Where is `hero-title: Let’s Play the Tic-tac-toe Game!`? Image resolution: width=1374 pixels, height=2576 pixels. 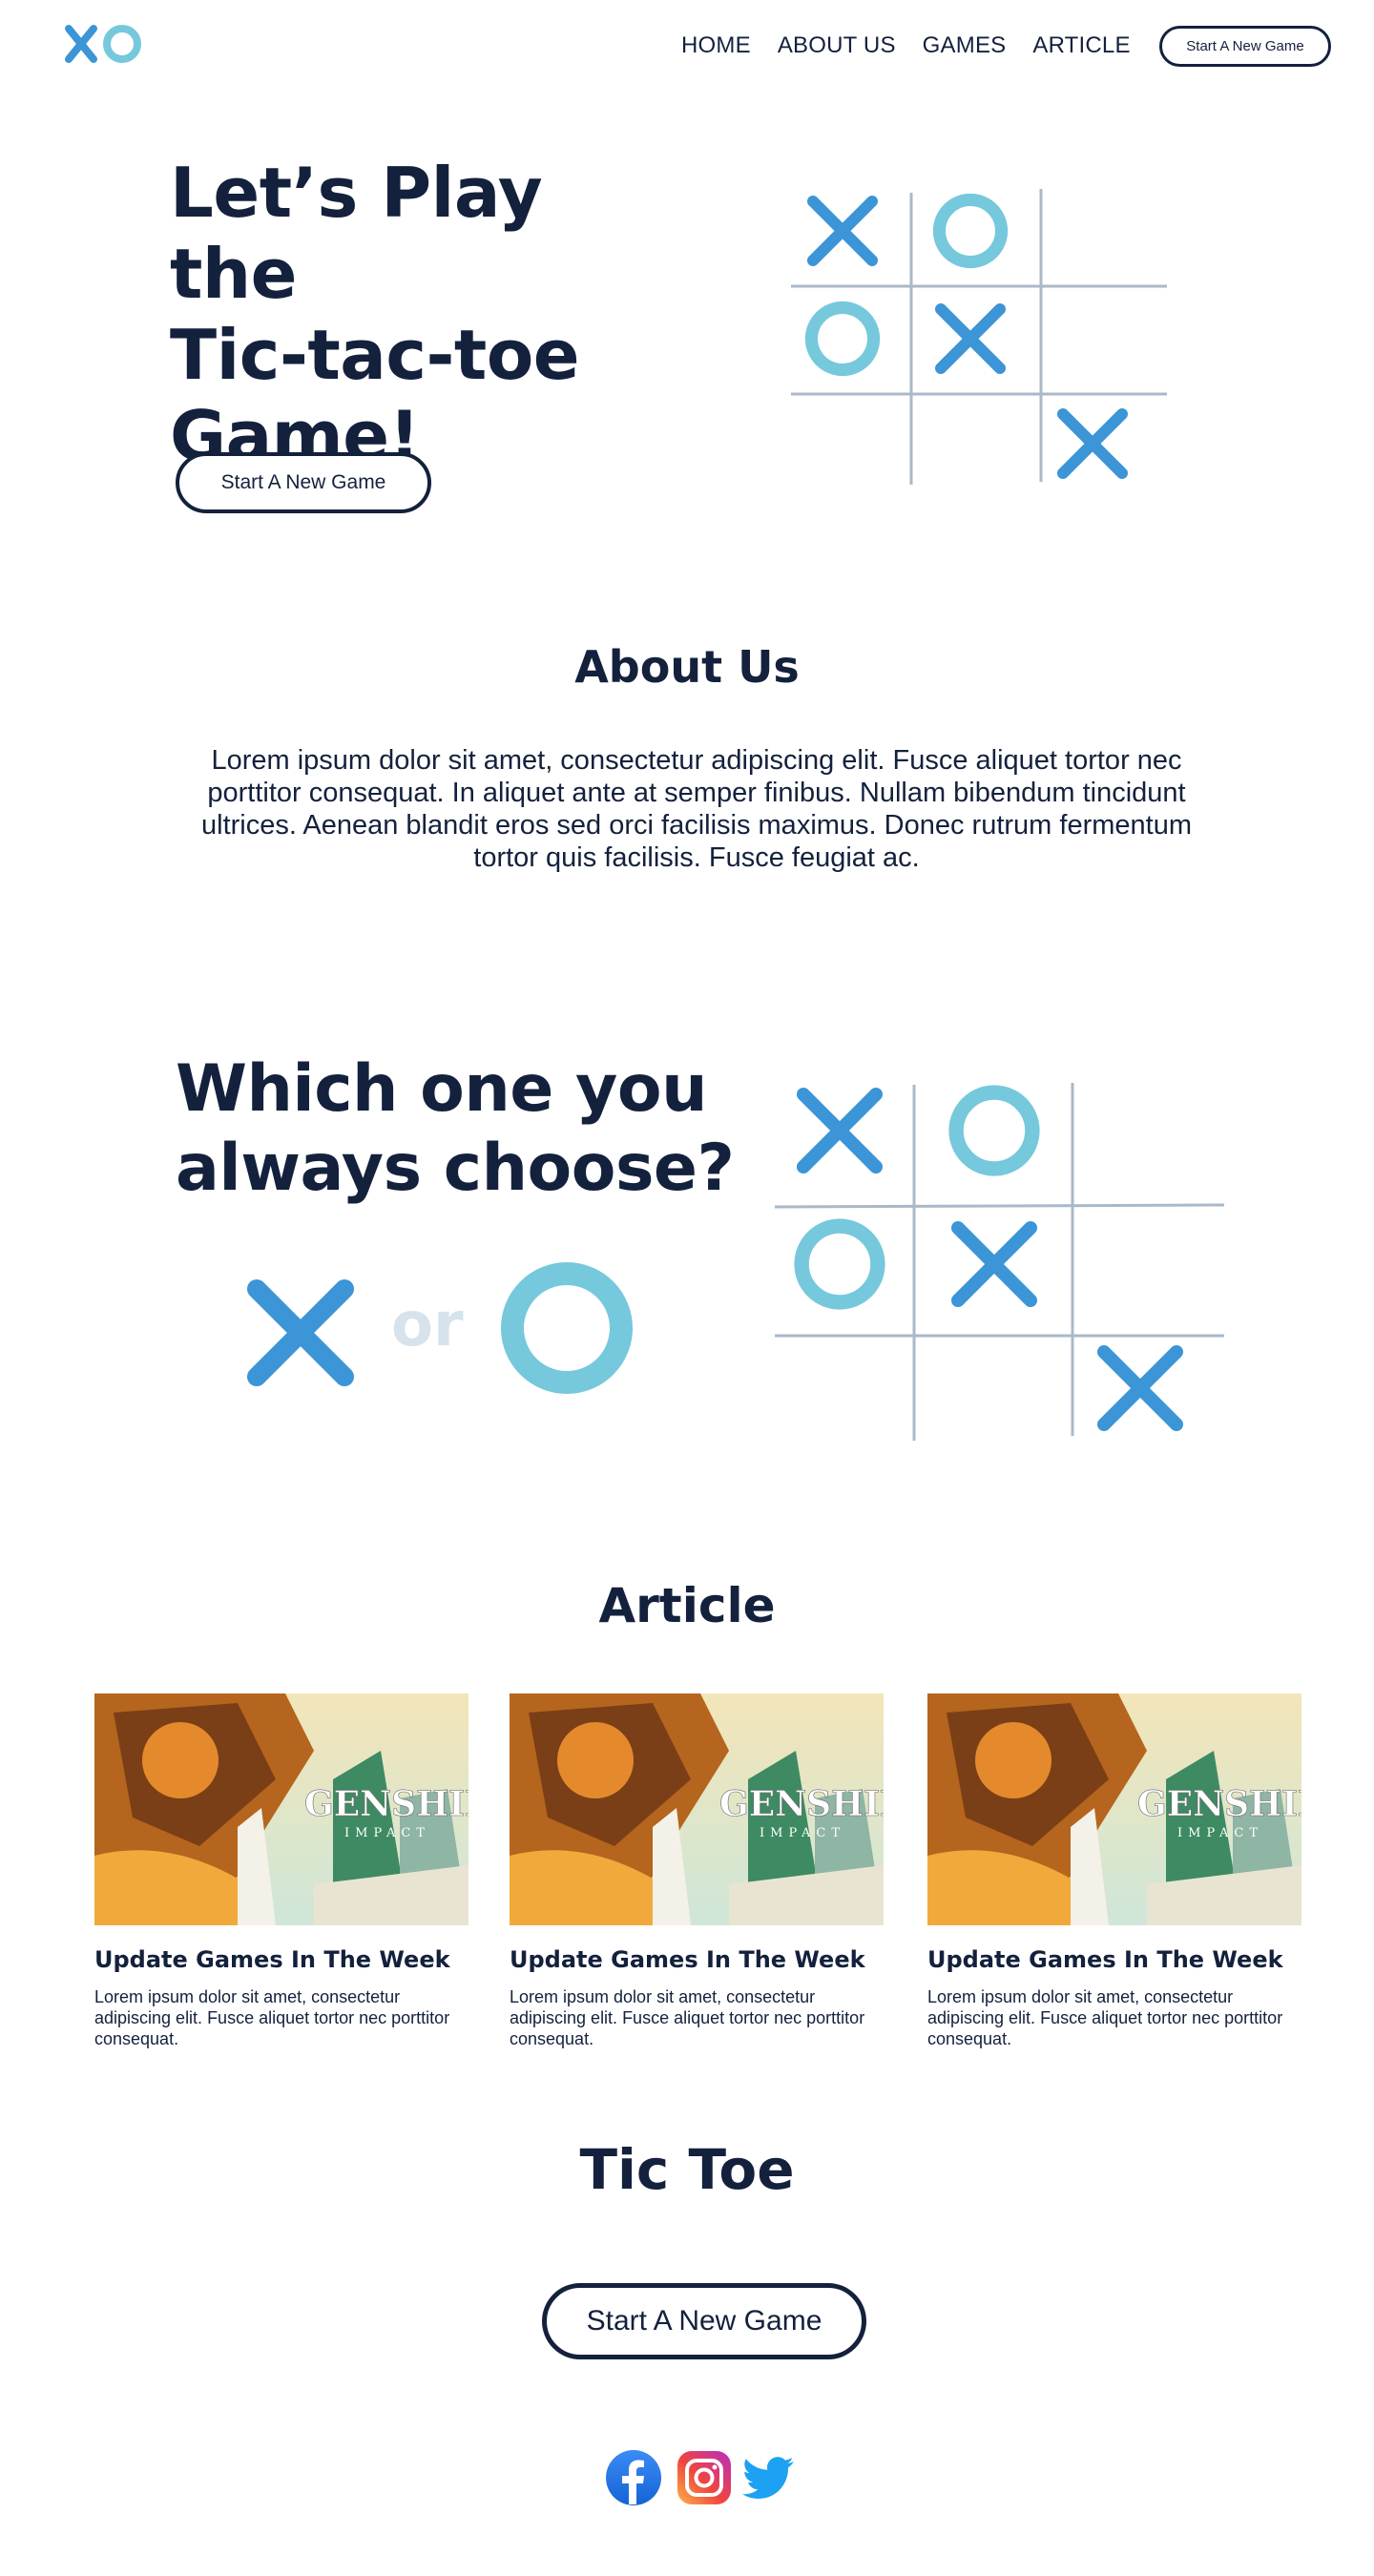 hero-title: Let’s Play the Tic-tac-toe Game! is located at coordinates (418, 315).